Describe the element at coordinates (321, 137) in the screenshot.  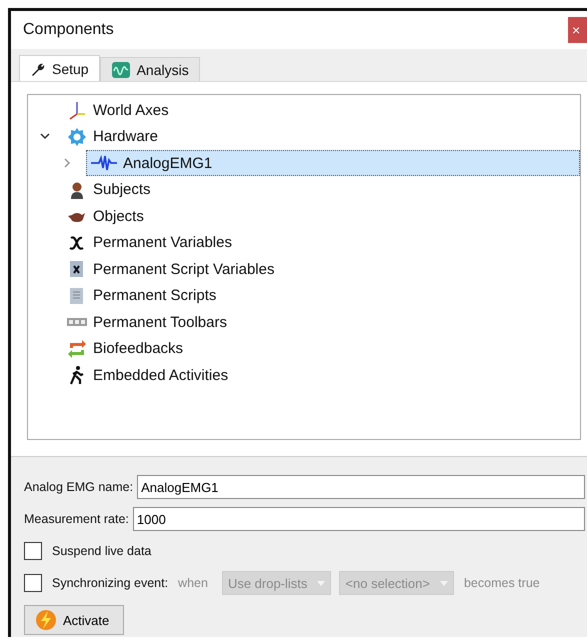
I see `tree-item: Hardware` at that location.